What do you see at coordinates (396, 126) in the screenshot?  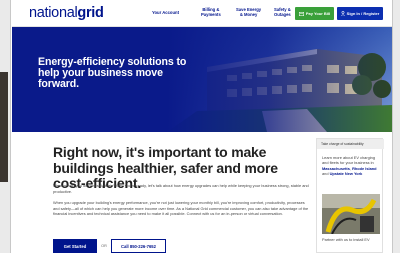 I see `background-page-right` at bounding box center [396, 126].